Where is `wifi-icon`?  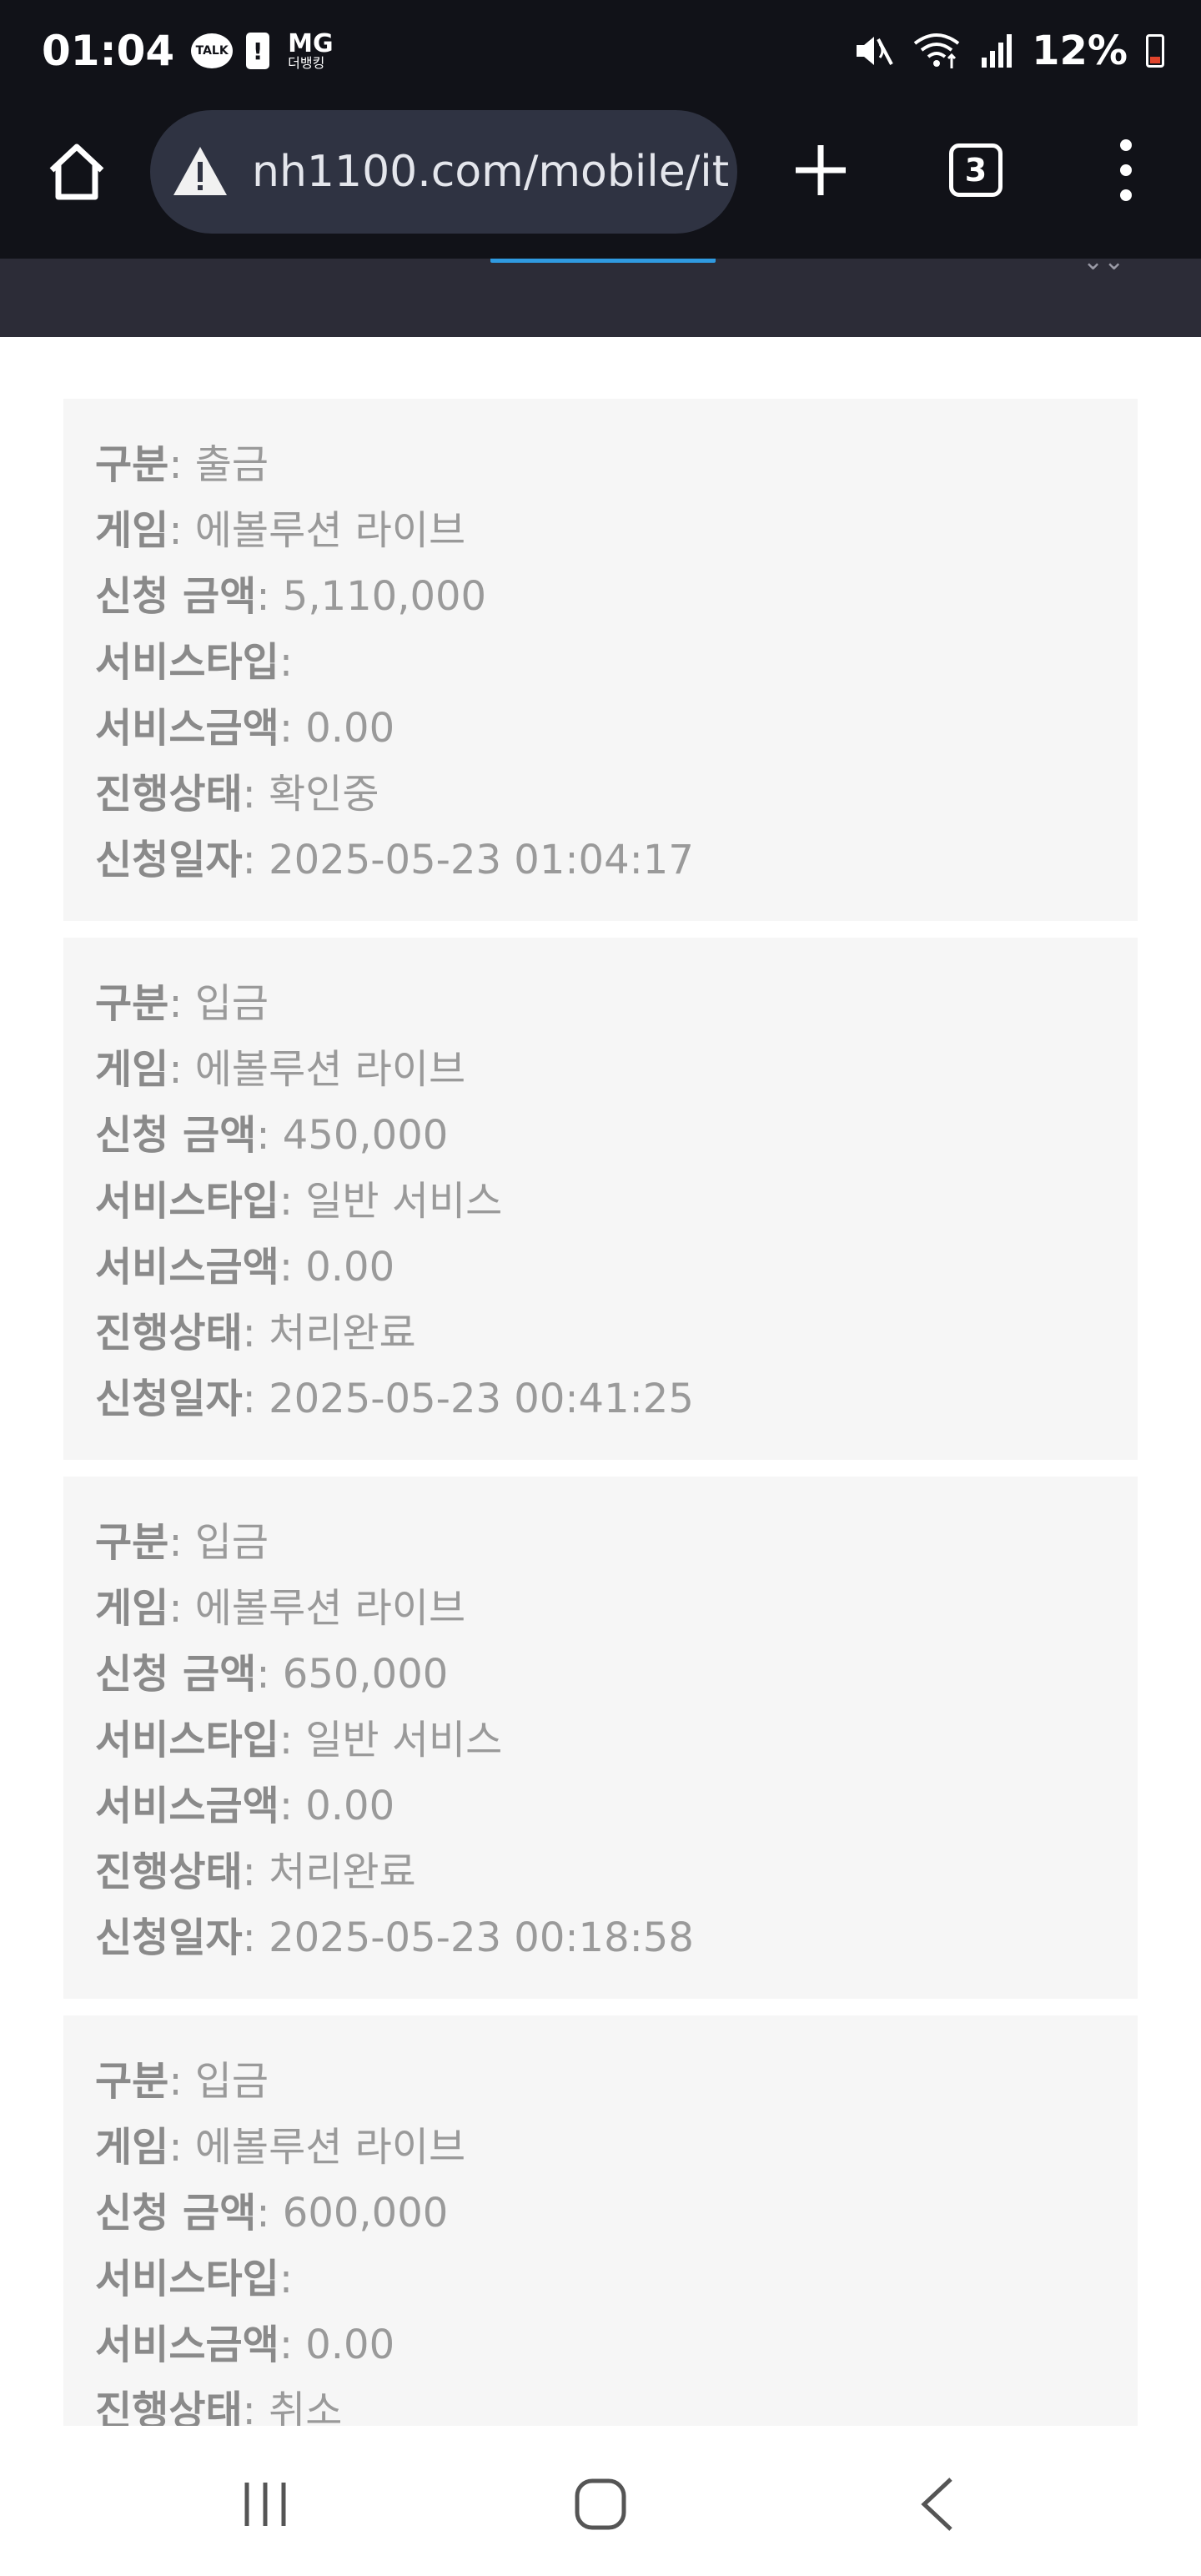
wifi-icon is located at coordinates (937, 50).